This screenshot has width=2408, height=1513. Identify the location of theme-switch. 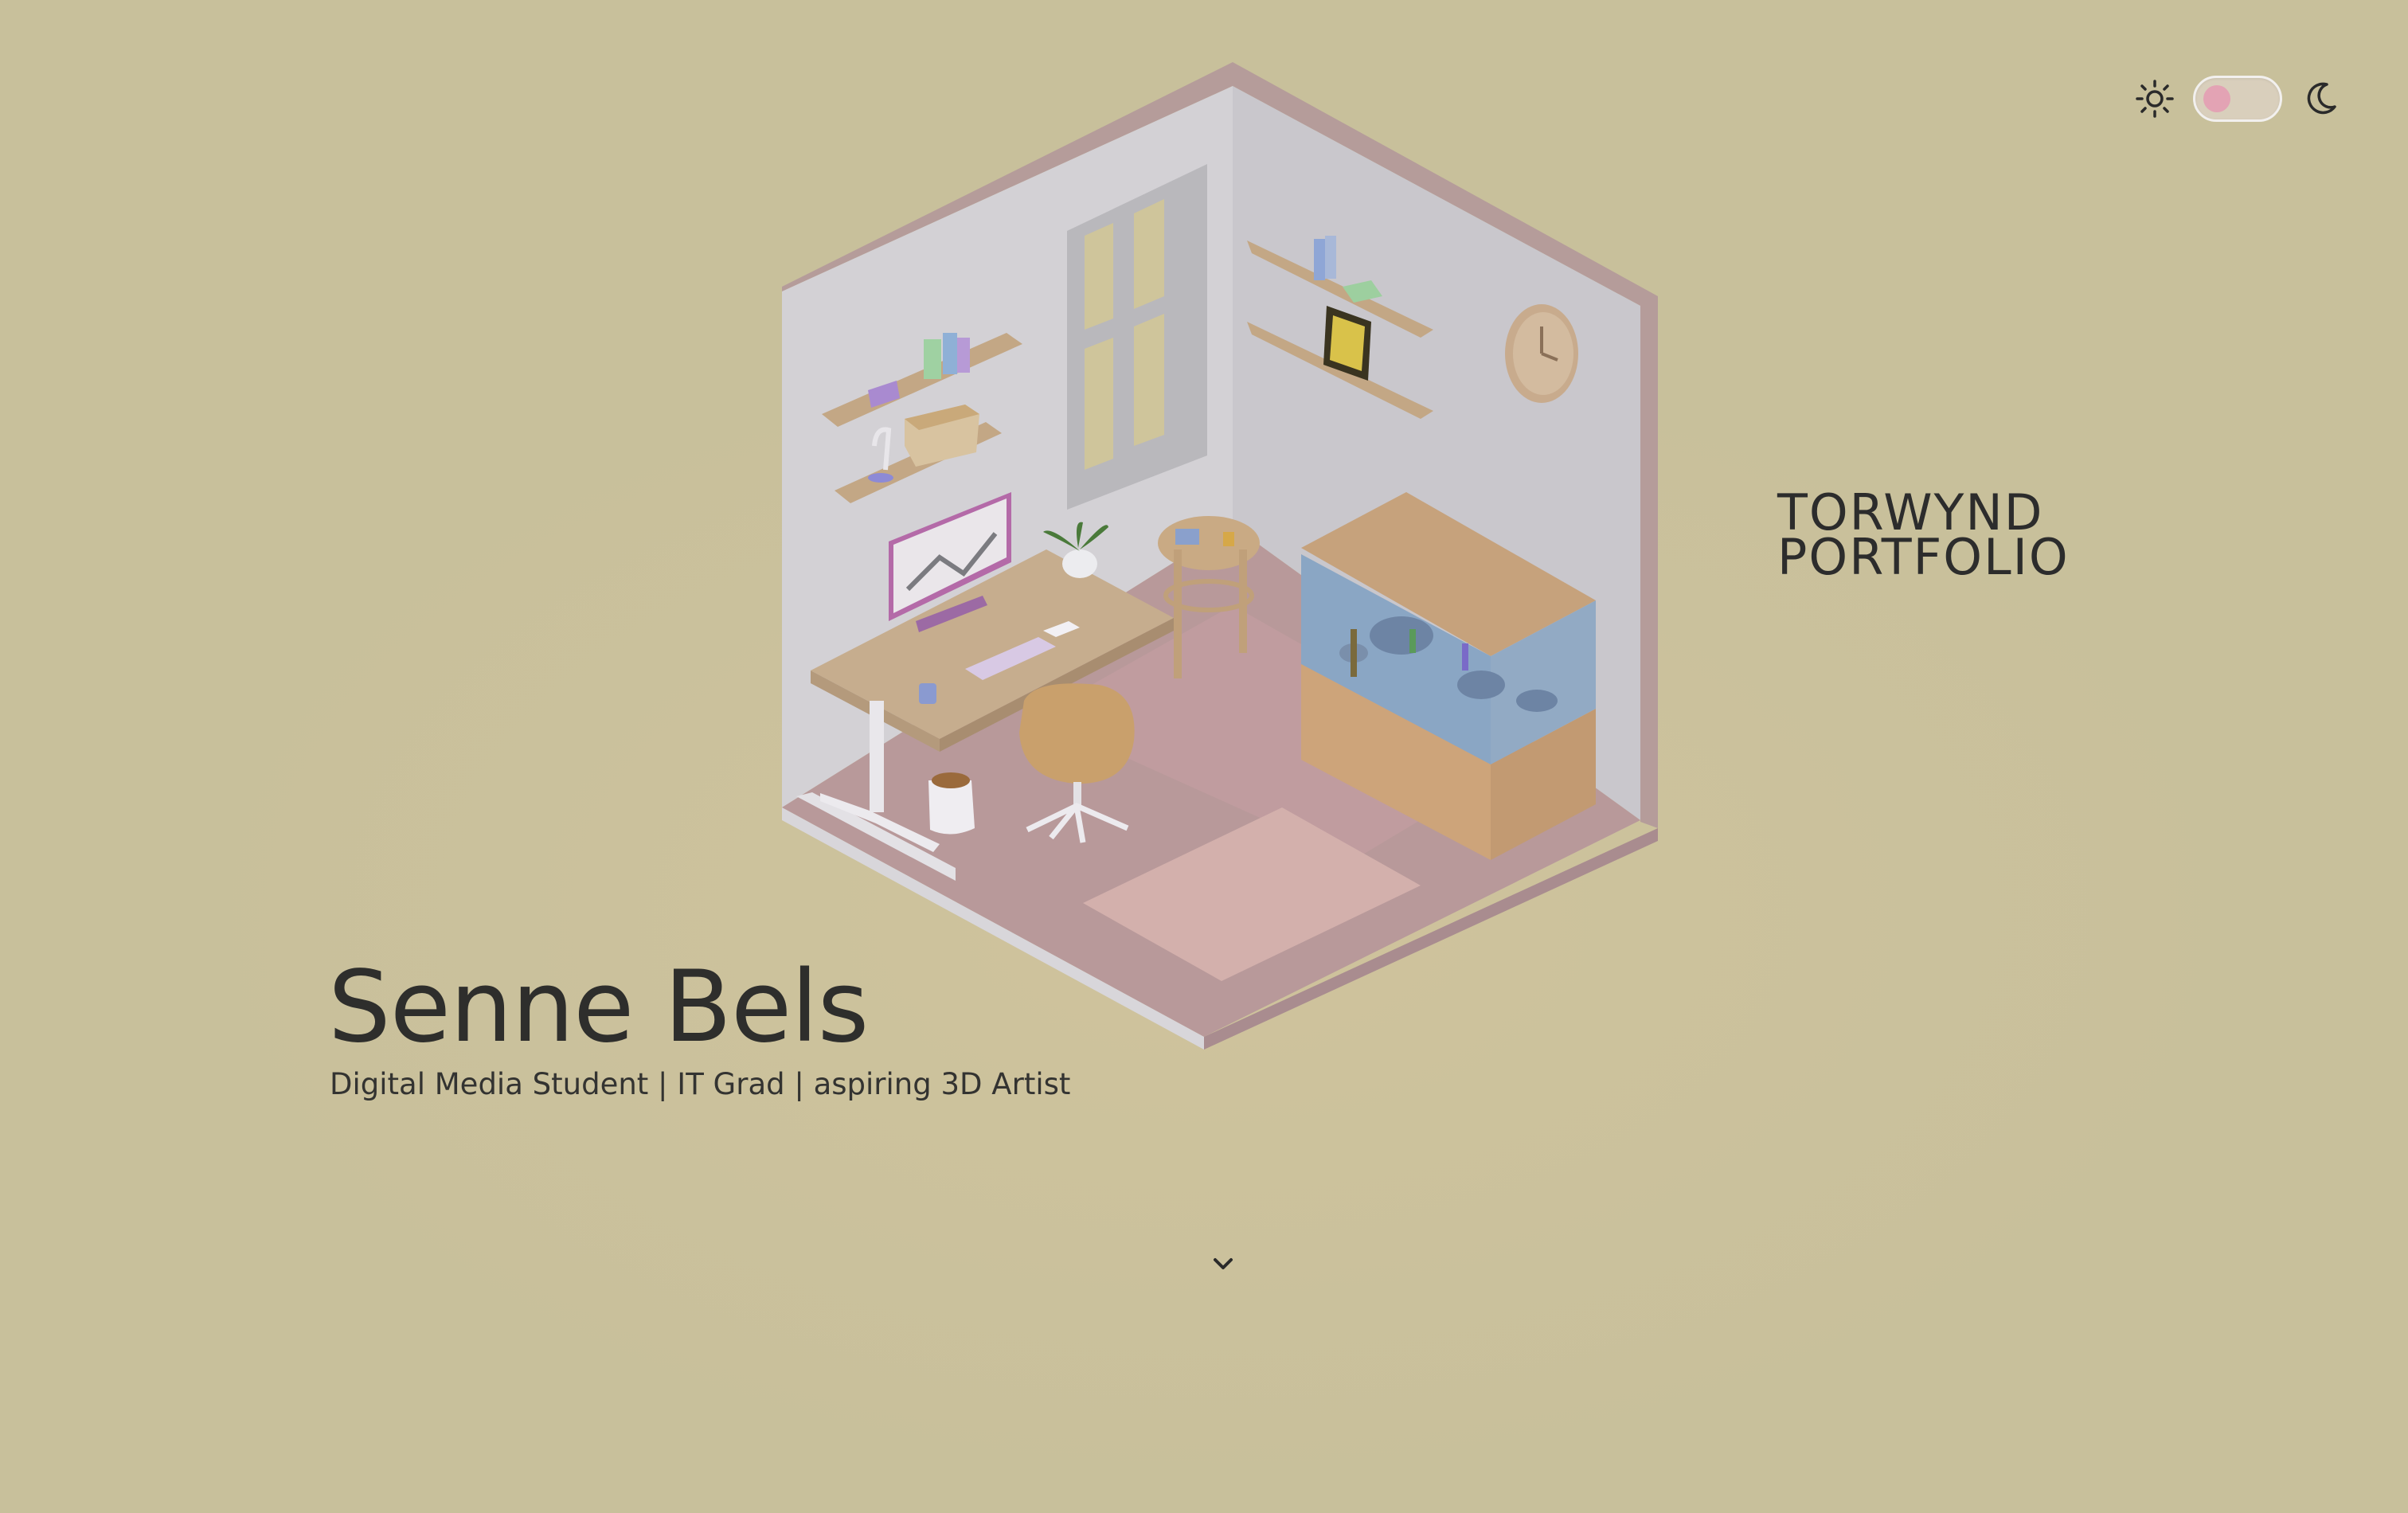
(2237, 99).